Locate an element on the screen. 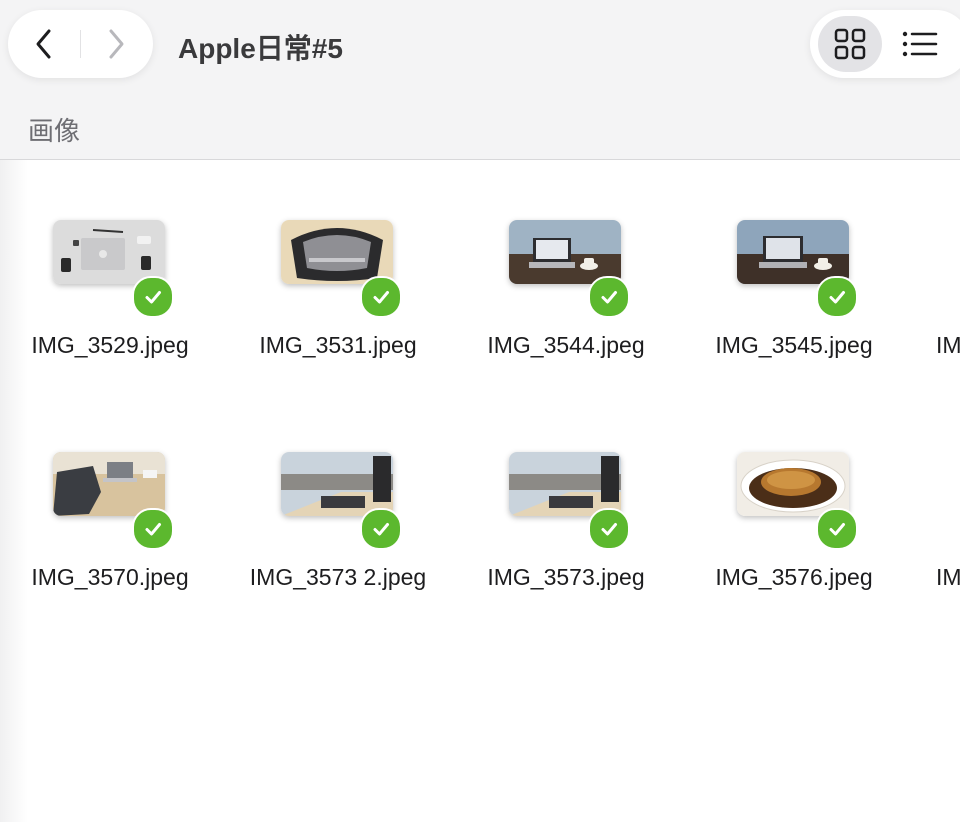  navigation-group is located at coordinates (80, 44).